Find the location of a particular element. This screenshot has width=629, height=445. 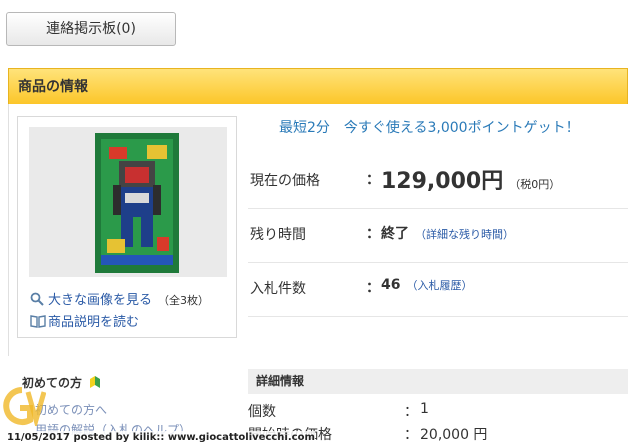

contact-board-button: 連絡掲示板(0) is located at coordinates (91, 29).